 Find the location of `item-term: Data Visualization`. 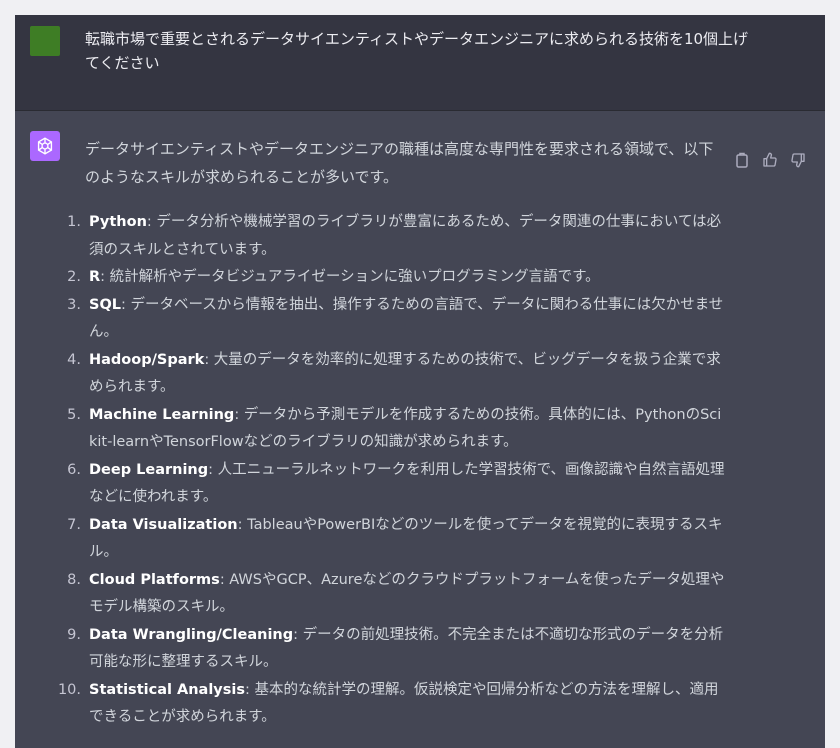

item-term: Data Visualization is located at coordinates (163, 524).